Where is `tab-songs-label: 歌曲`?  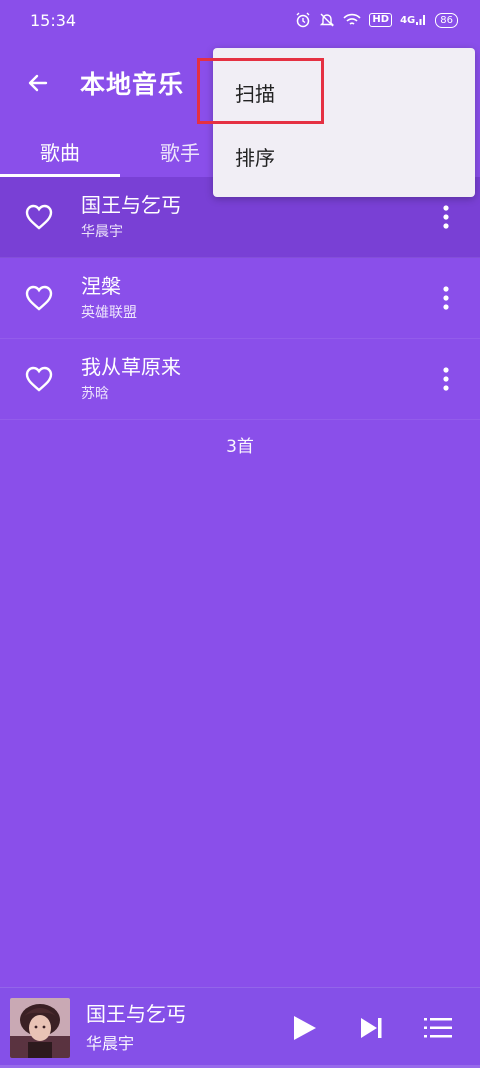 tab-songs-label: 歌曲 is located at coordinates (60, 152).